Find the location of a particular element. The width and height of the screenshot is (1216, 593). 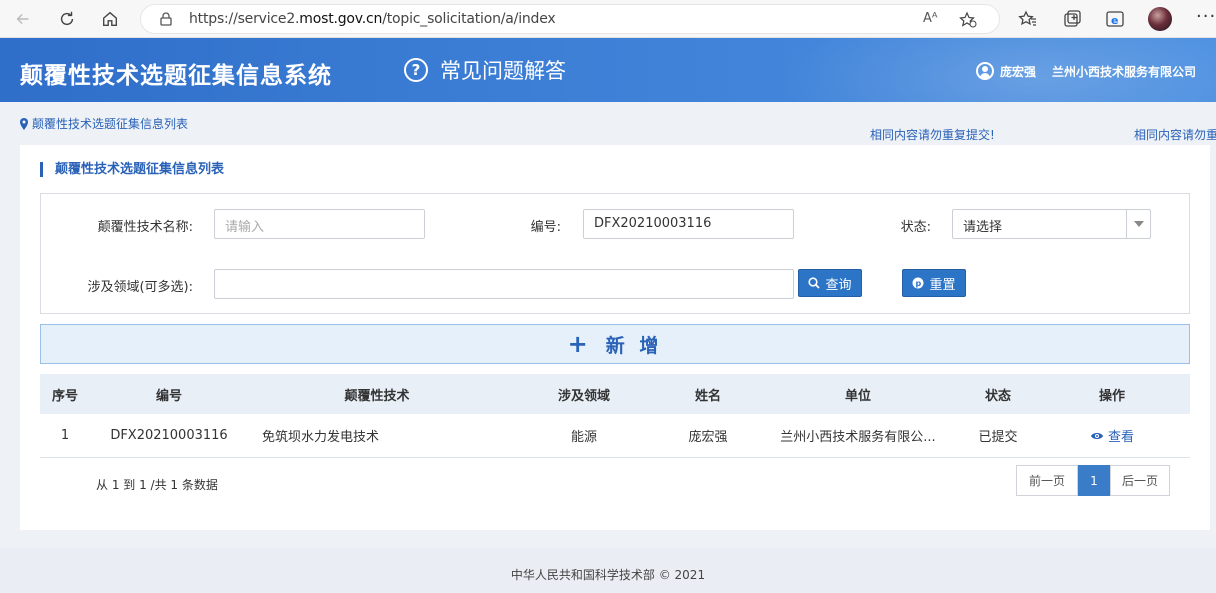

svg-text: e is located at coordinates (1114, 20).